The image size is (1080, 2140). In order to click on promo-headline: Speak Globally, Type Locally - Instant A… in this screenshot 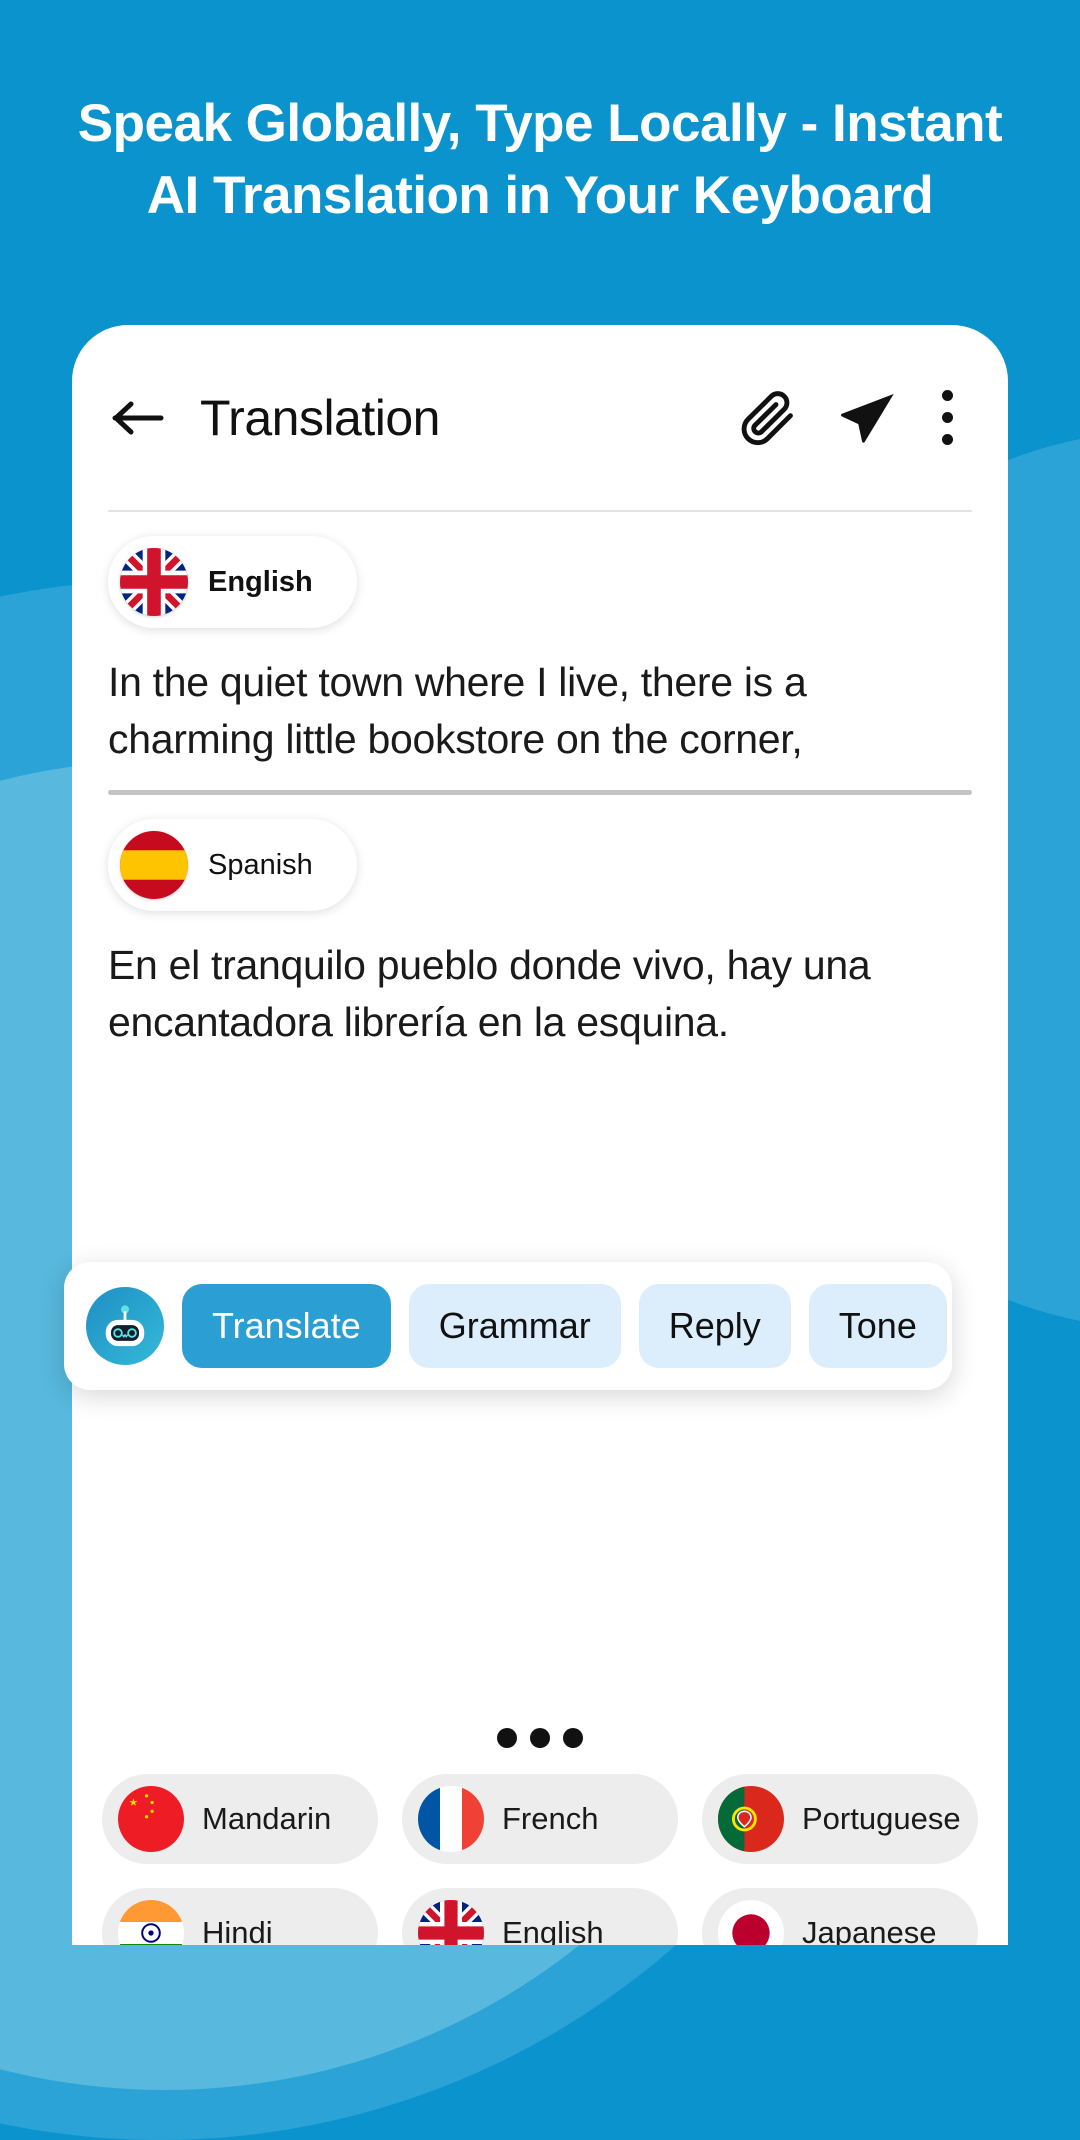, I will do `click(540, 160)`.